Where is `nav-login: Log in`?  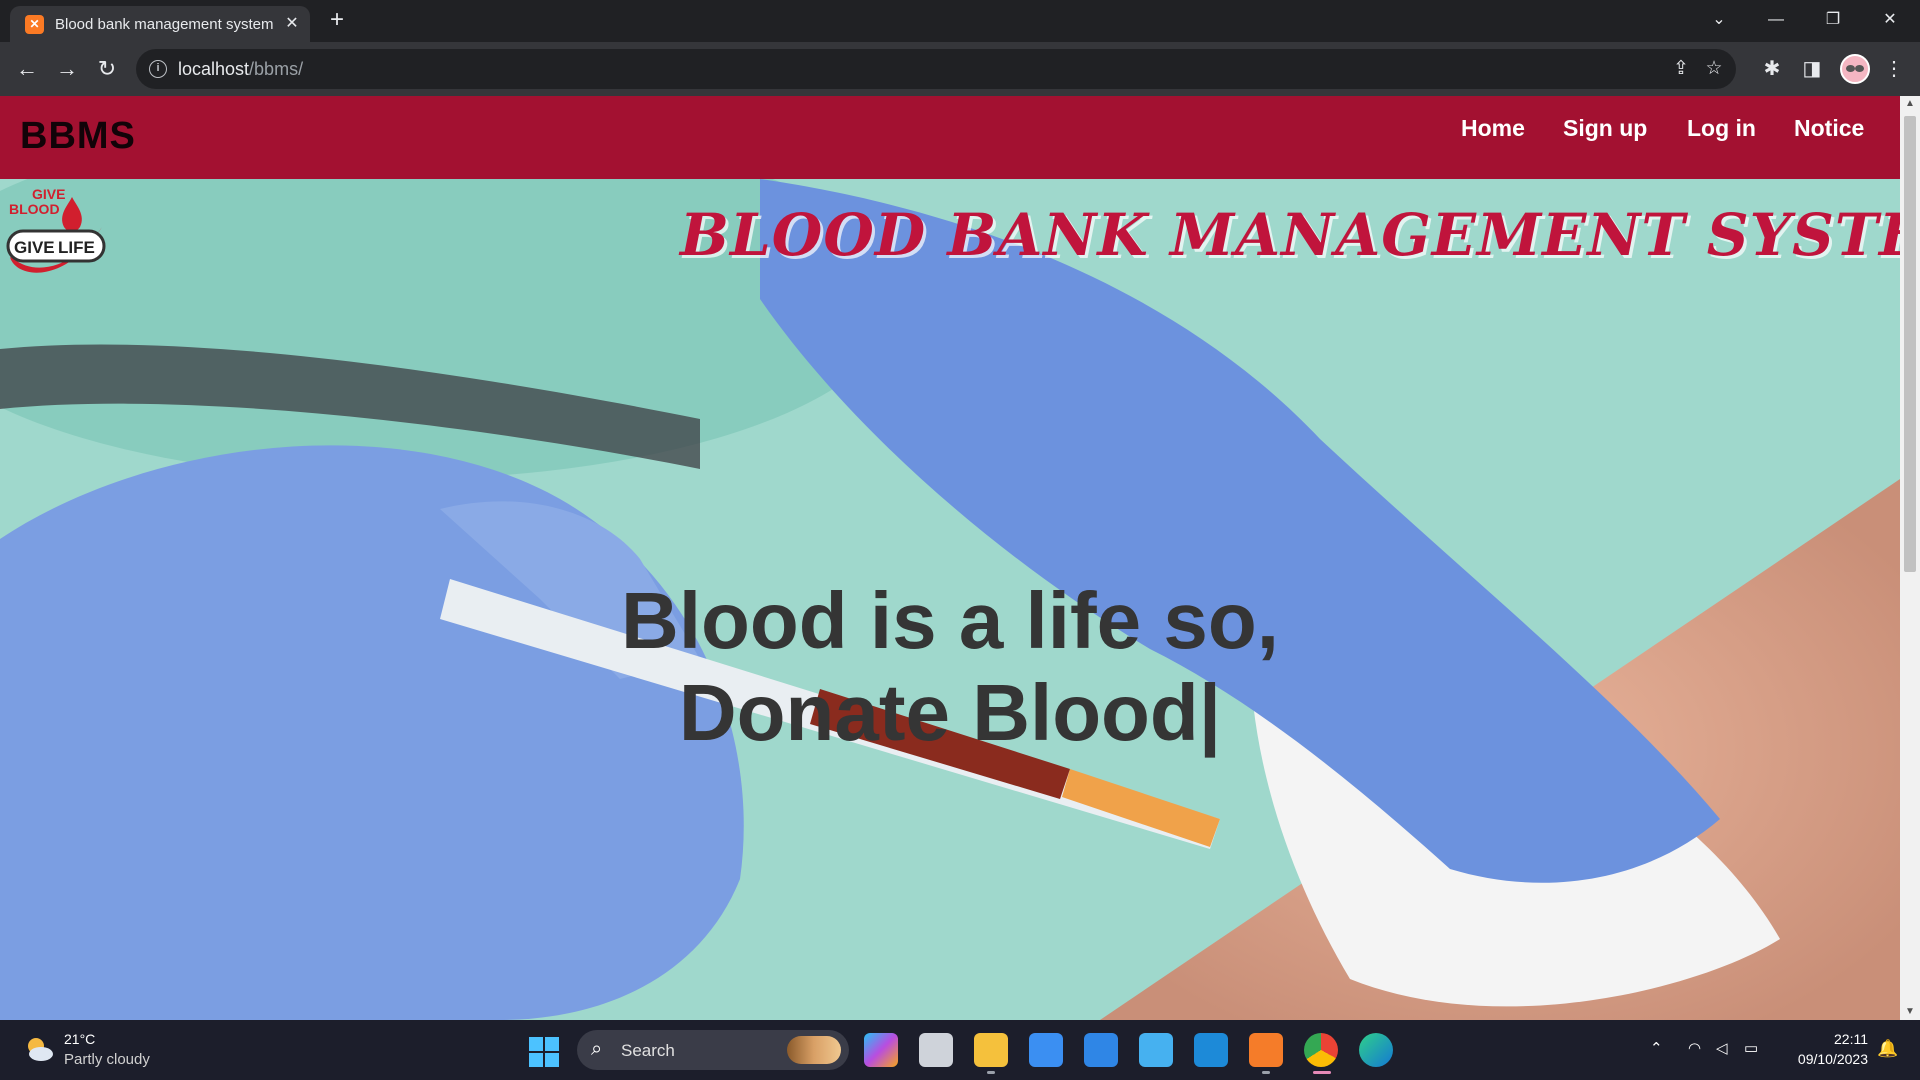
nav-login: Log in is located at coordinates (1721, 128).